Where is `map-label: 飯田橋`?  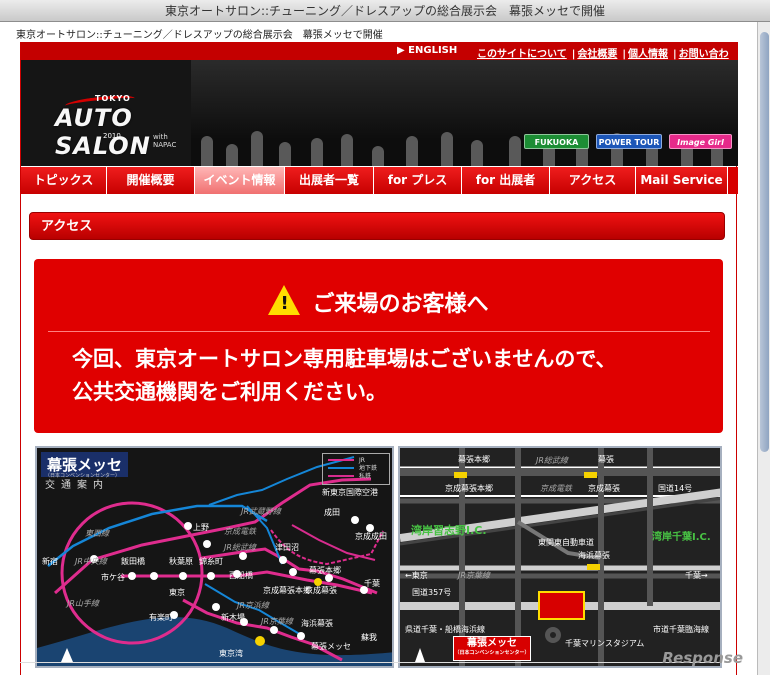
map-label: 飯田橋 is located at coordinates (133, 561).